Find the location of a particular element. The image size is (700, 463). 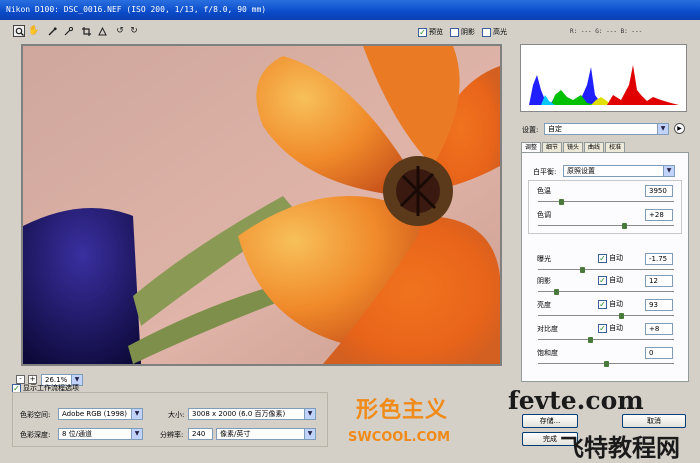

slider-label: 饱和度 is located at coordinates (547, 353).